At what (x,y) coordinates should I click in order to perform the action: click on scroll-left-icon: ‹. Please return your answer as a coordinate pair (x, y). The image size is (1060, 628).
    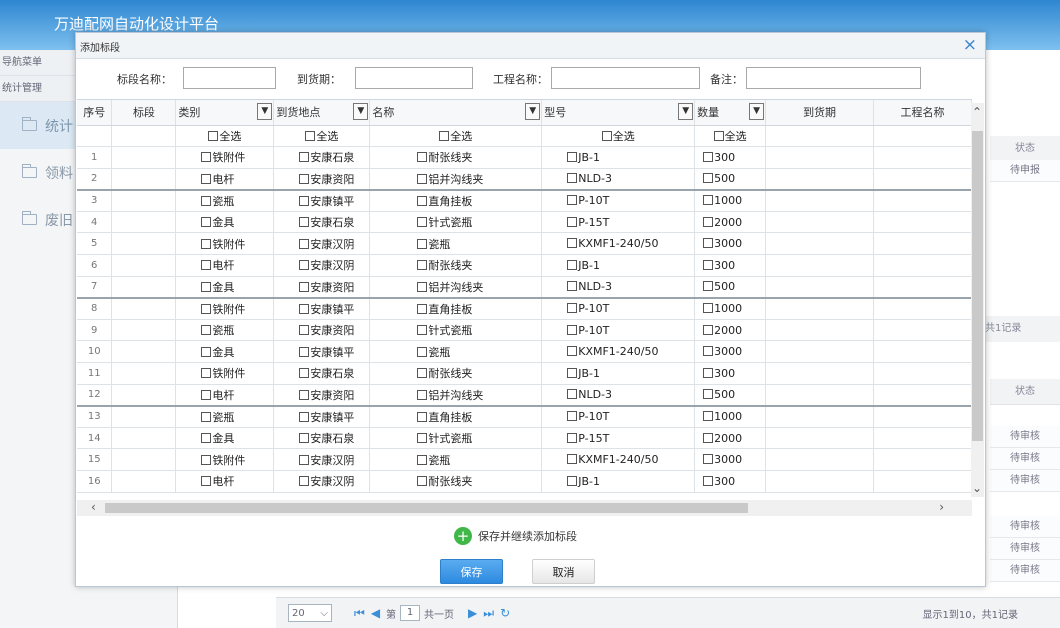
    Looking at the image, I should click on (93, 507).